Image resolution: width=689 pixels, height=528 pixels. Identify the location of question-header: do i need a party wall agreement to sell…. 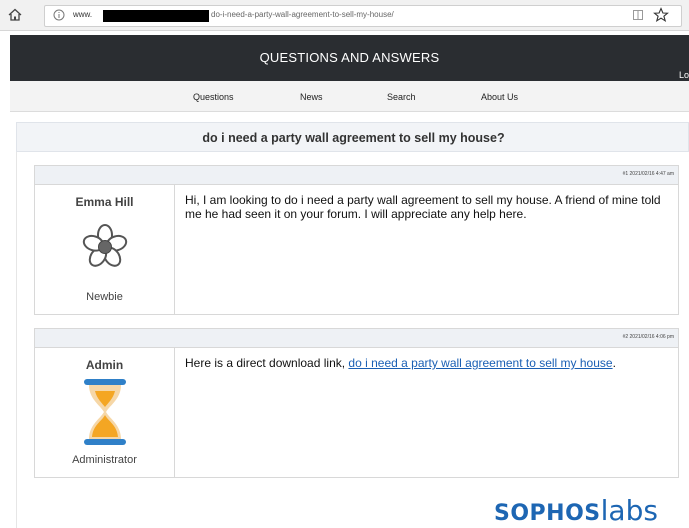
(352, 137).